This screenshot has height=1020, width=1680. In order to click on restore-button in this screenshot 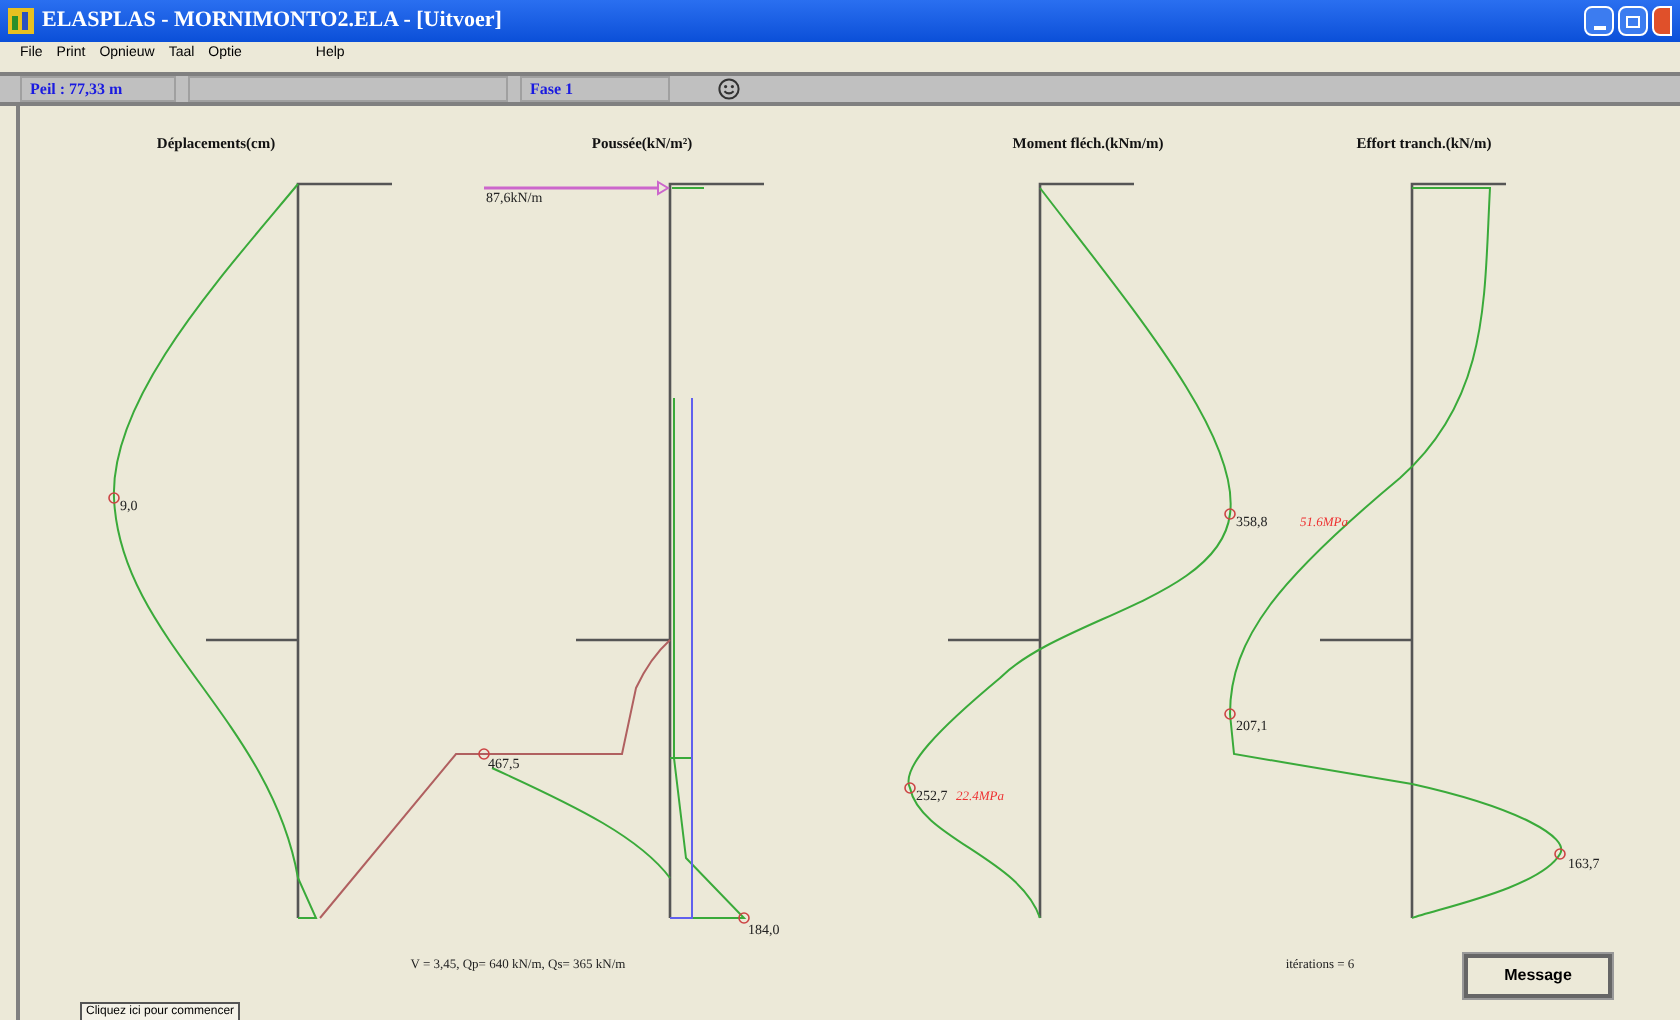, I will do `click(1633, 21)`.